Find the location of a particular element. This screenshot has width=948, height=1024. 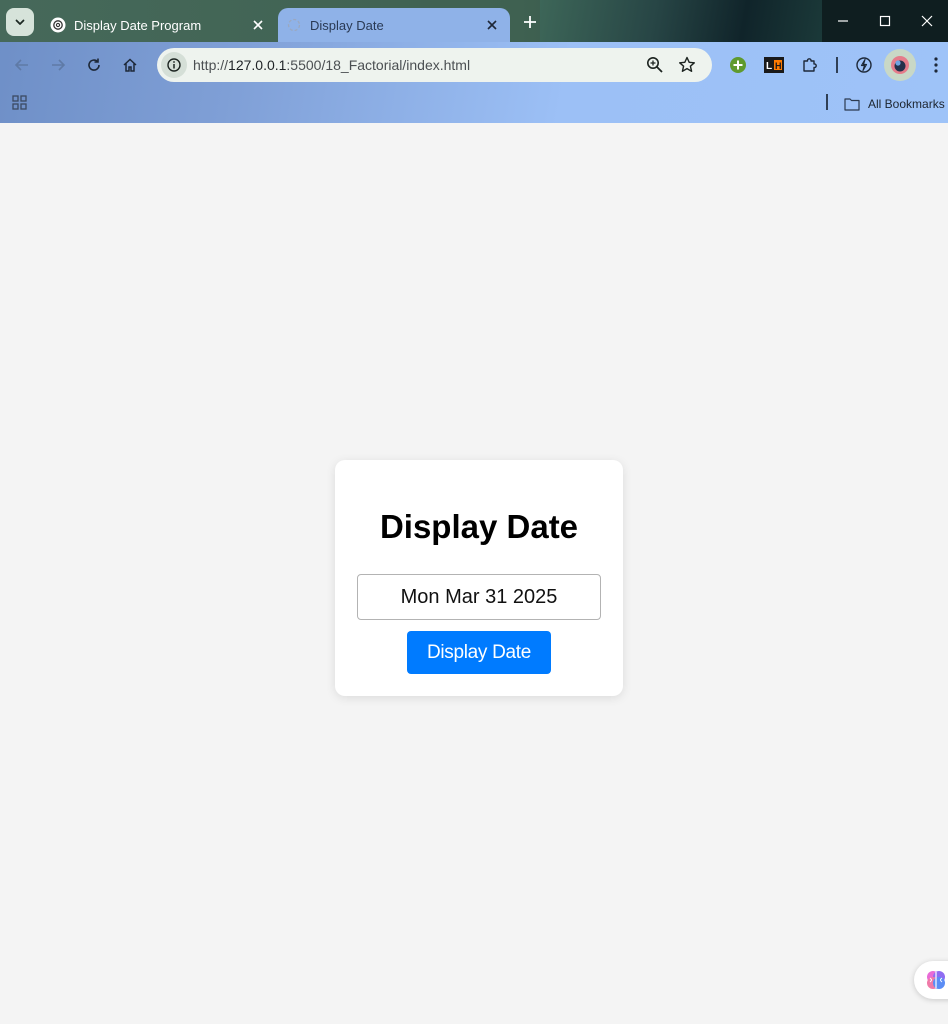

new-tab-button is located at coordinates (530, 22).